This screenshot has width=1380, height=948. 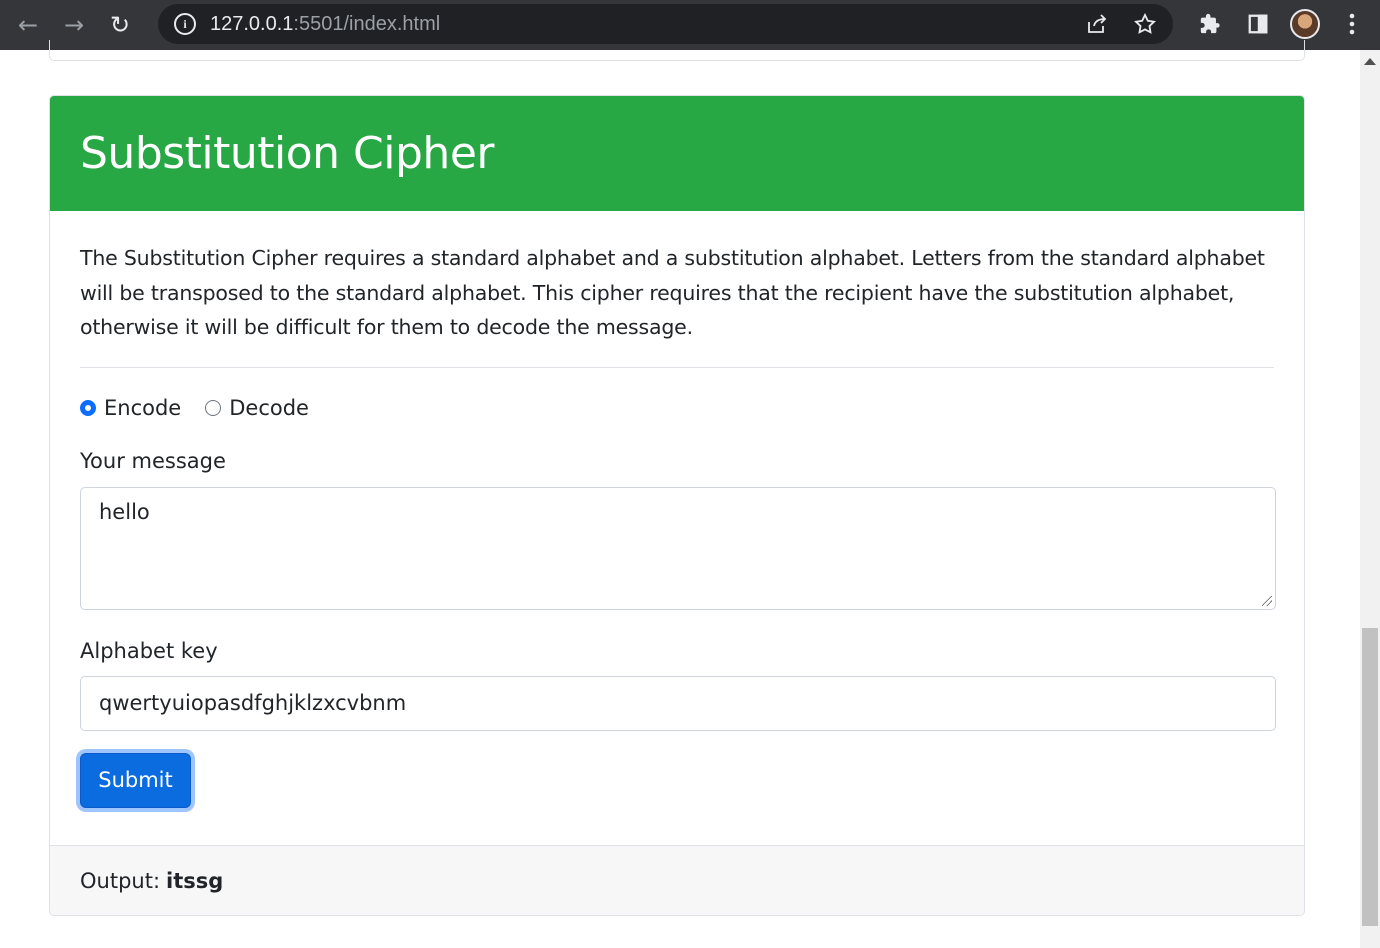 What do you see at coordinates (195, 880) in the screenshot?
I see `output-value: itssg` at bounding box center [195, 880].